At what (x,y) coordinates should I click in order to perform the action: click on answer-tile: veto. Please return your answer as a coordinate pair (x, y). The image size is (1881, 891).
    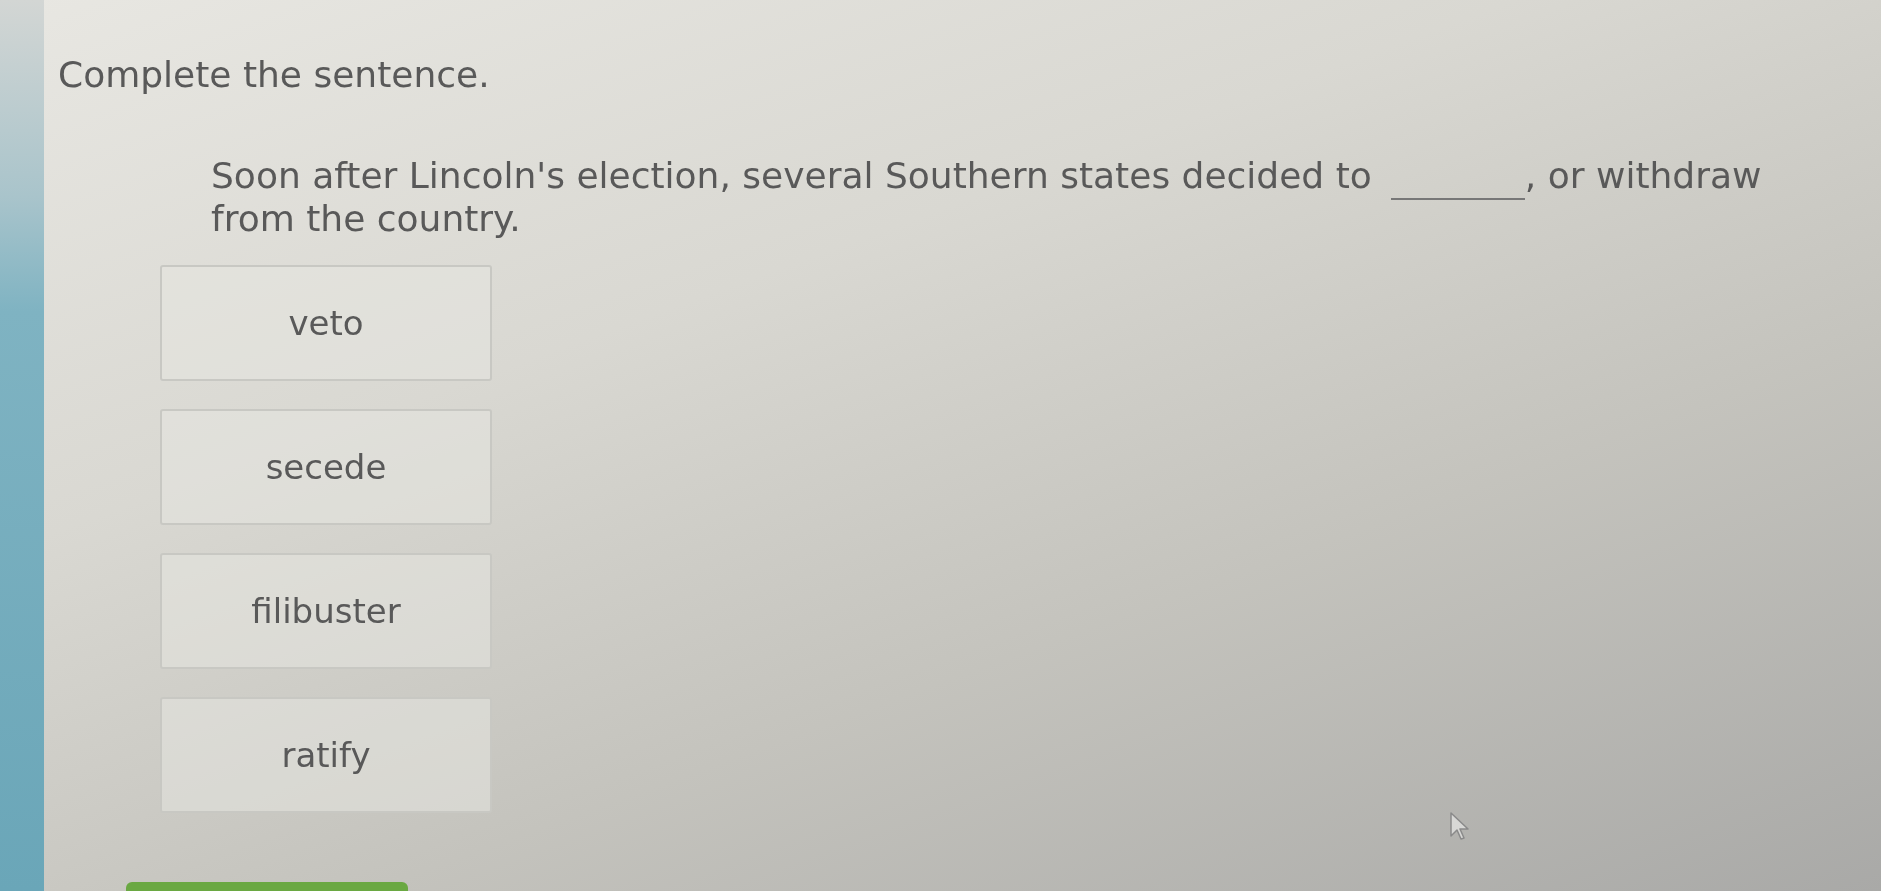
    Looking at the image, I should click on (326, 323).